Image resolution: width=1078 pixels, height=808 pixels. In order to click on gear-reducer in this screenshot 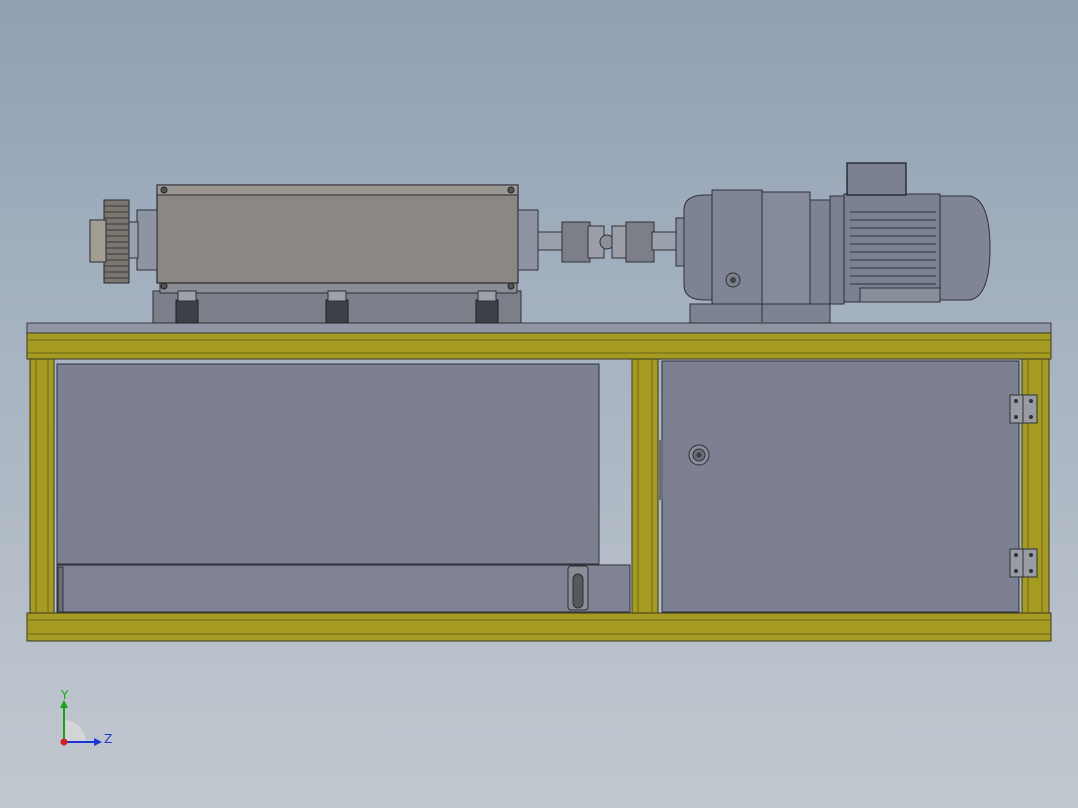, I will do `click(753, 256)`.